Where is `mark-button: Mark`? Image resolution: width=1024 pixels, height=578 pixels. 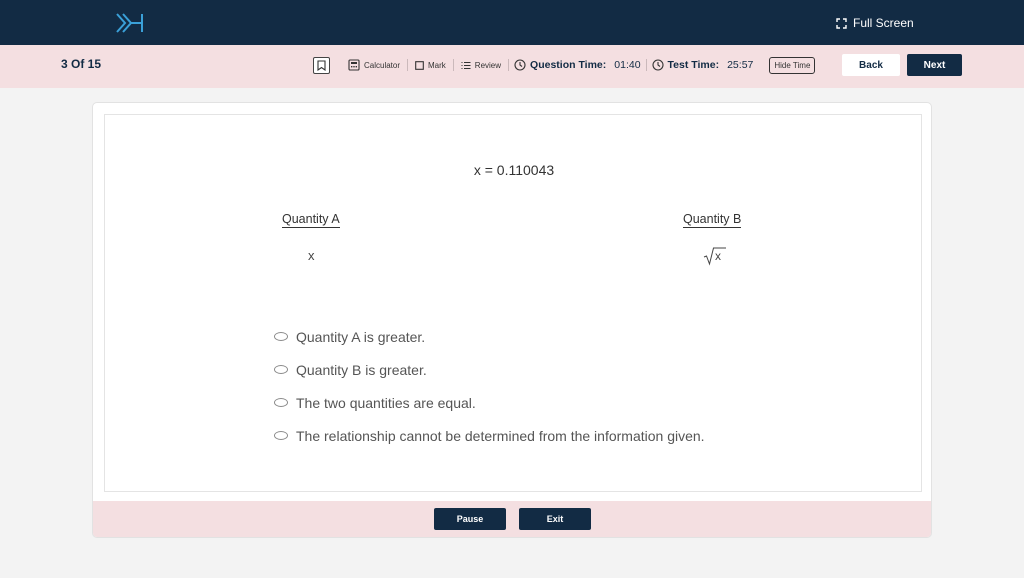
mark-button: Mark is located at coordinates (430, 65).